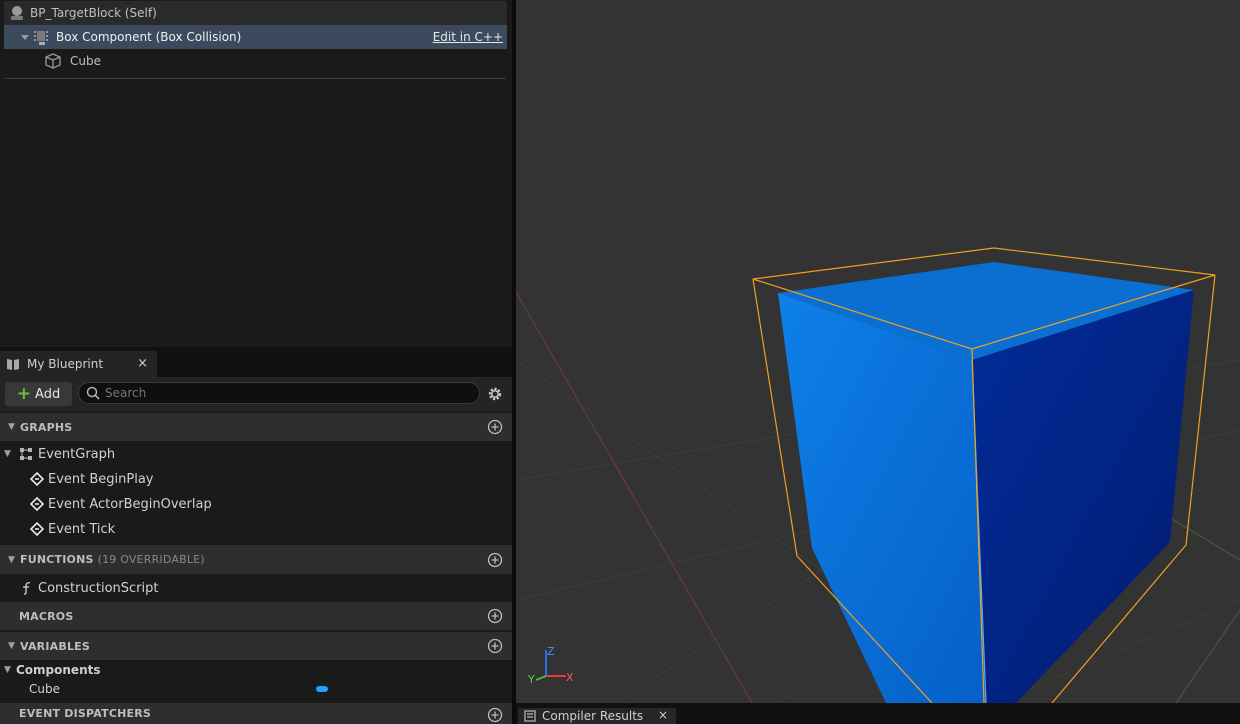 The image size is (1240, 724). Describe the element at coordinates (256, 529) in the screenshot. I see `event-item: Event Tick` at that location.